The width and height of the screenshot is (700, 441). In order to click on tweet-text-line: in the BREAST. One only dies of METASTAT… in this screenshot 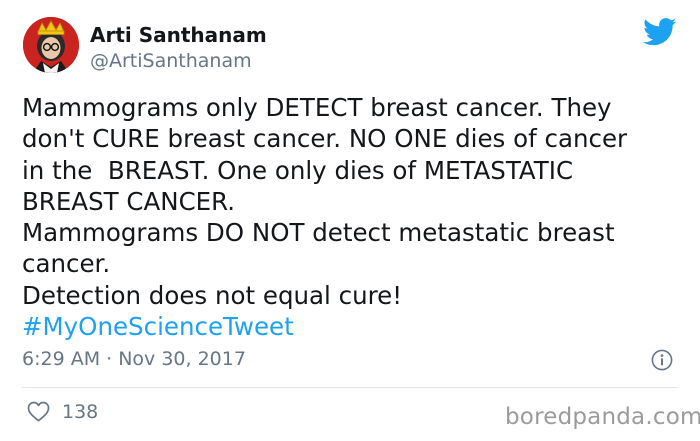, I will do `click(298, 170)`.